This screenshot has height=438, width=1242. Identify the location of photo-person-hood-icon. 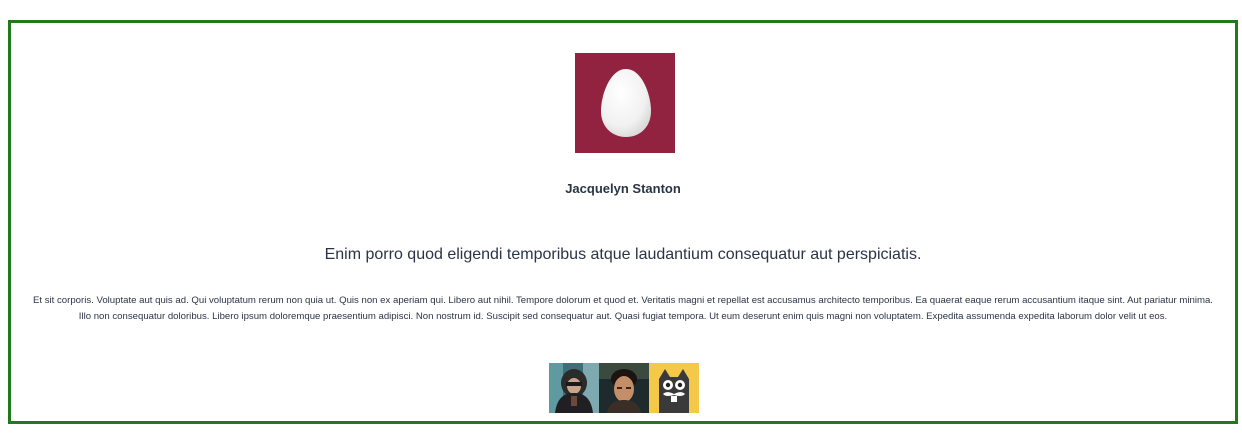
(574, 388).